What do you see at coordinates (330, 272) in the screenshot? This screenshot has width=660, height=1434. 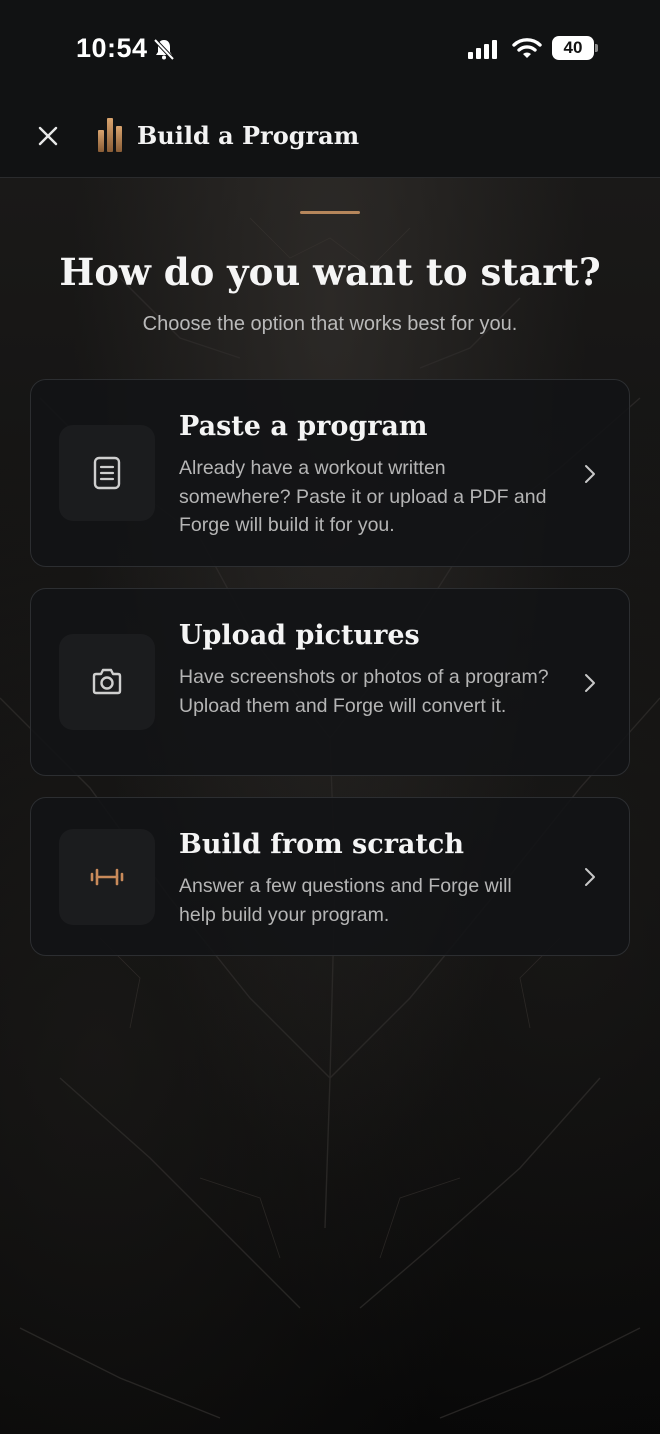 I see `page-title: How do you want to start?` at bounding box center [330, 272].